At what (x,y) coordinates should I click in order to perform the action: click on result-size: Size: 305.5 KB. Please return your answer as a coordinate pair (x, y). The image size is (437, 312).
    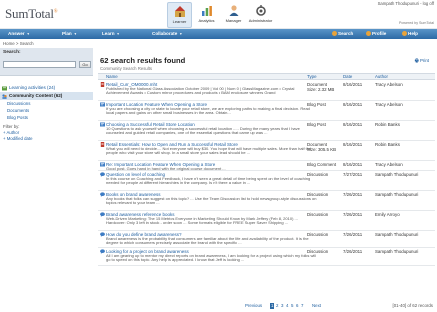
    Looking at the image, I should click on (322, 149).